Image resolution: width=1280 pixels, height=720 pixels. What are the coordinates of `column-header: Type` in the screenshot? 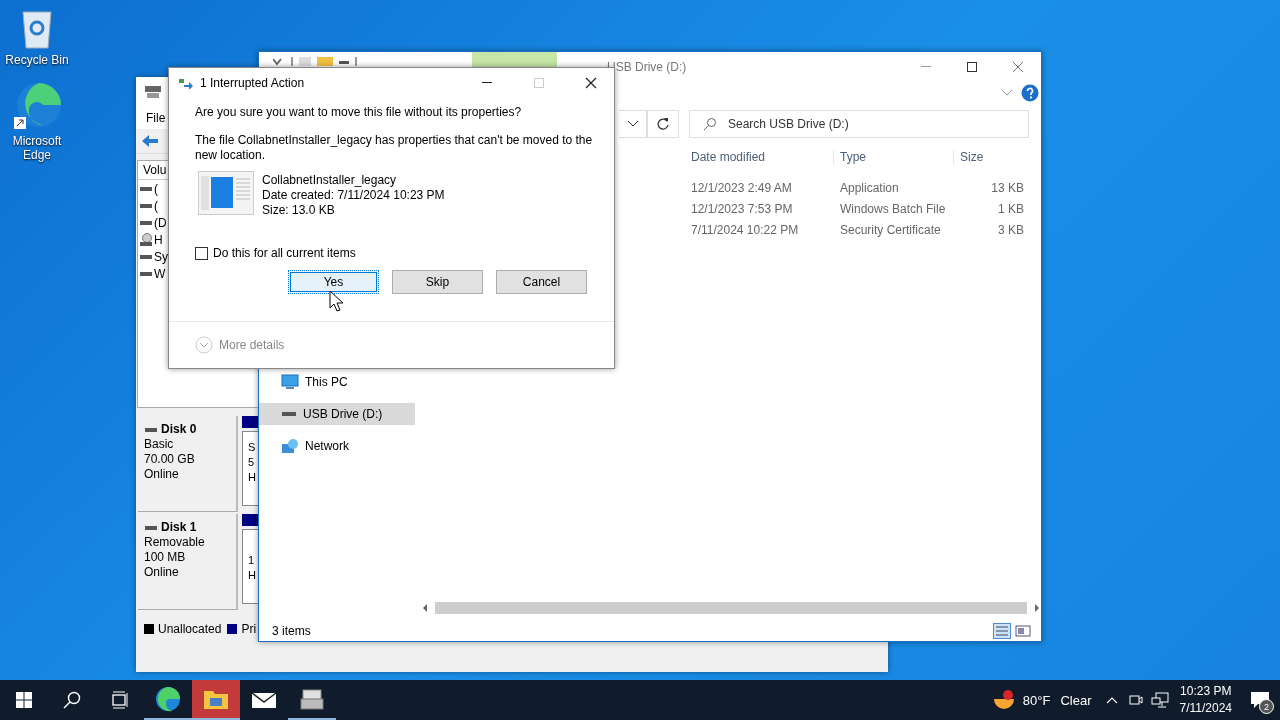 It's located at (894, 157).